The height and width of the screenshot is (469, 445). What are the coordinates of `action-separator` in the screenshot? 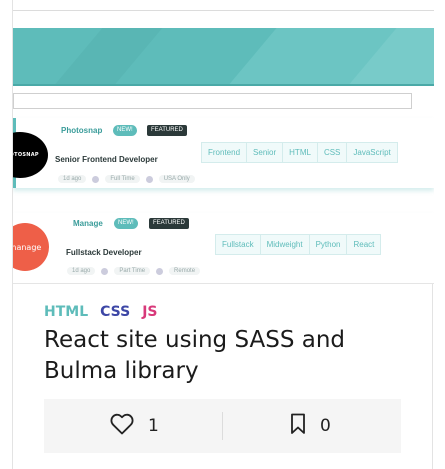 It's located at (222, 426).